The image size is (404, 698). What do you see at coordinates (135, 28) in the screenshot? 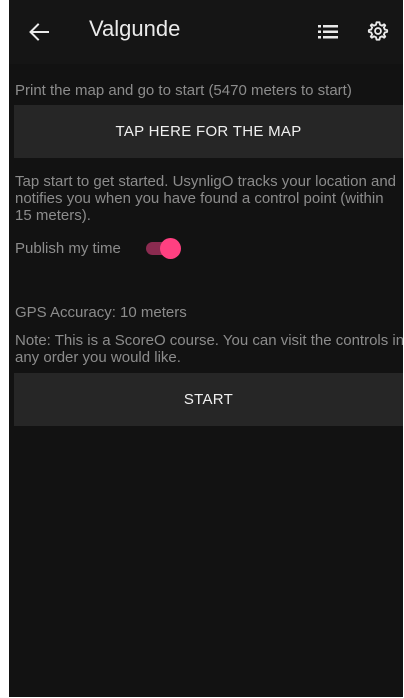
I see `page-title: Valgunde` at bounding box center [135, 28].